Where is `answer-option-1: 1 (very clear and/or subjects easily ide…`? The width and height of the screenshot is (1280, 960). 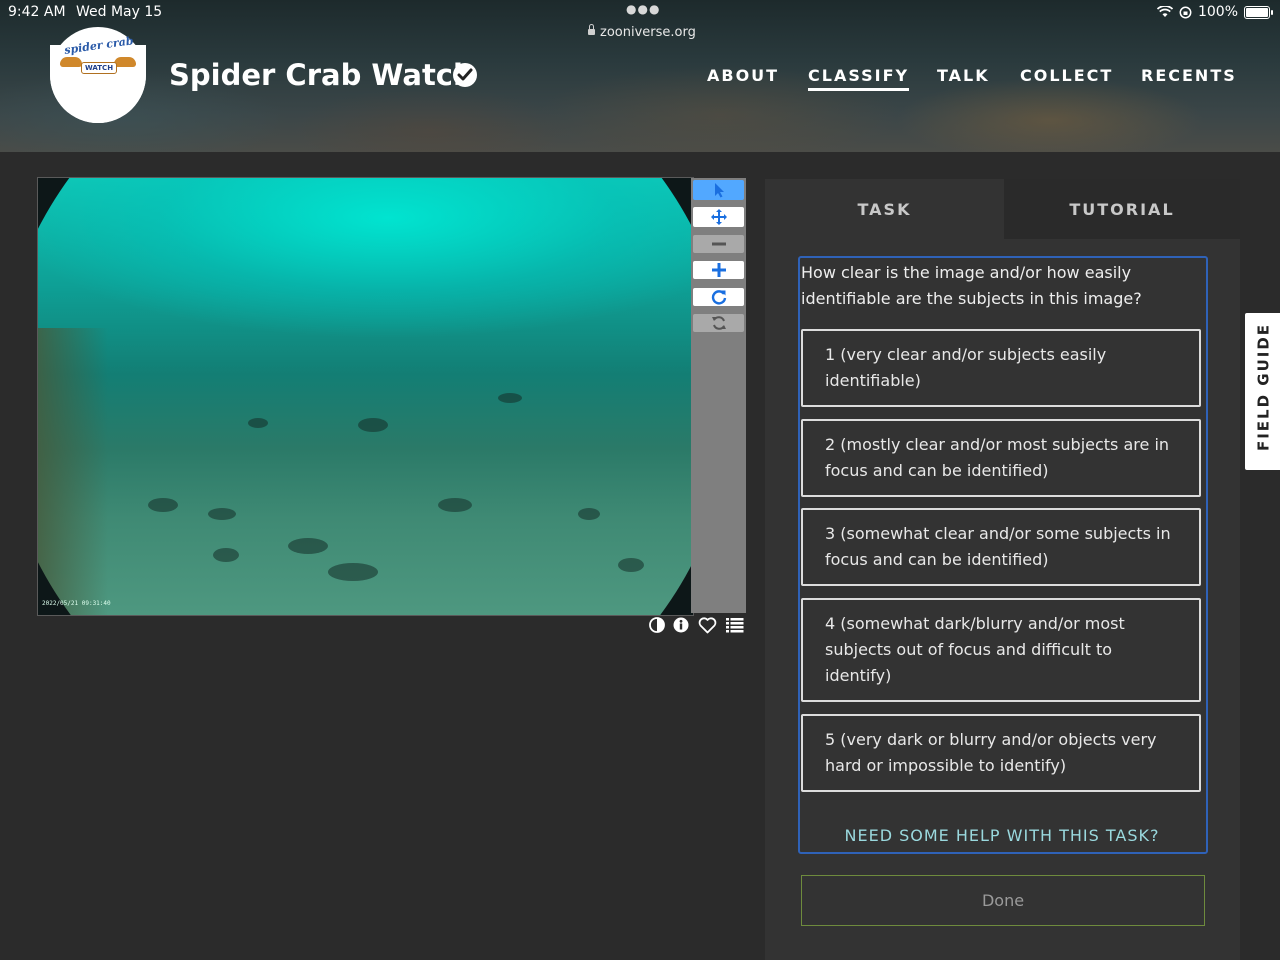 answer-option-1: 1 (very clear and/or subjects easily ide… is located at coordinates (1001, 368).